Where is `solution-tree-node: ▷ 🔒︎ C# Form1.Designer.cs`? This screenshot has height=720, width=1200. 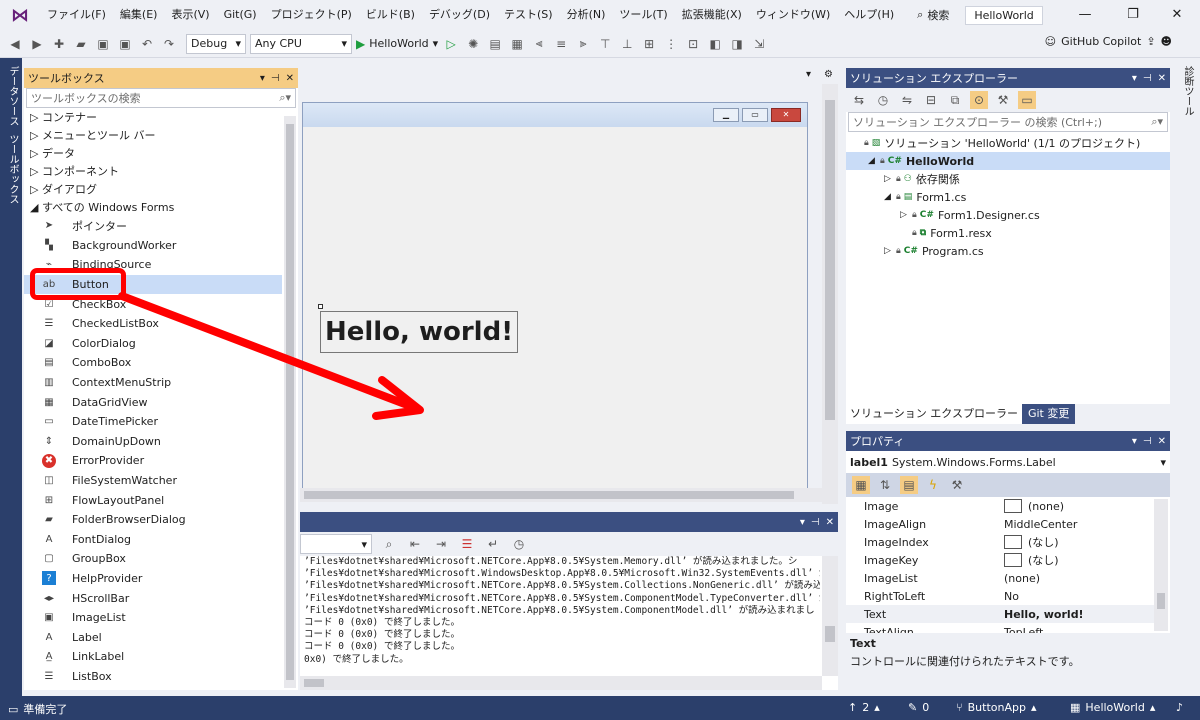 solution-tree-node: ▷ 🔒︎ C# Form1.Designer.cs is located at coordinates (1008, 215).